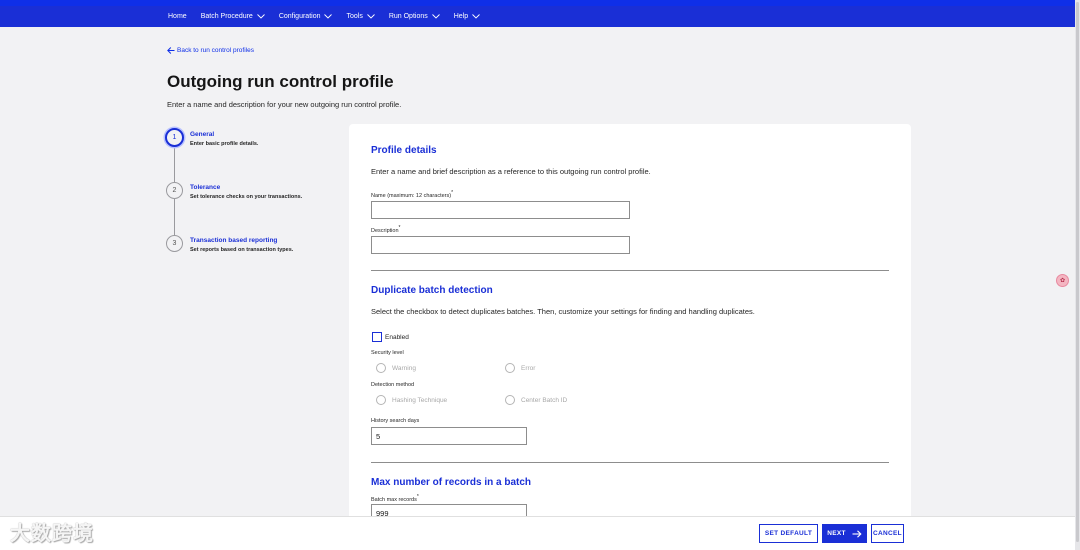 The image size is (1080, 550). Describe the element at coordinates (449, 436) in the screenshot. I see `history-search-days-input: 5` at that location.